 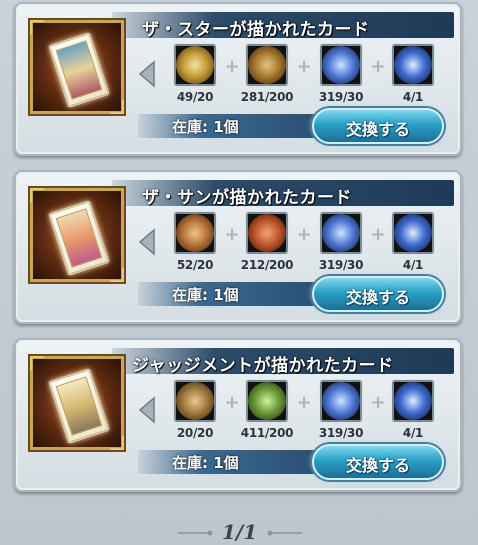 I want to click on title-bar: ザ・スターが描かれたカード, so click(x=283, y=26).